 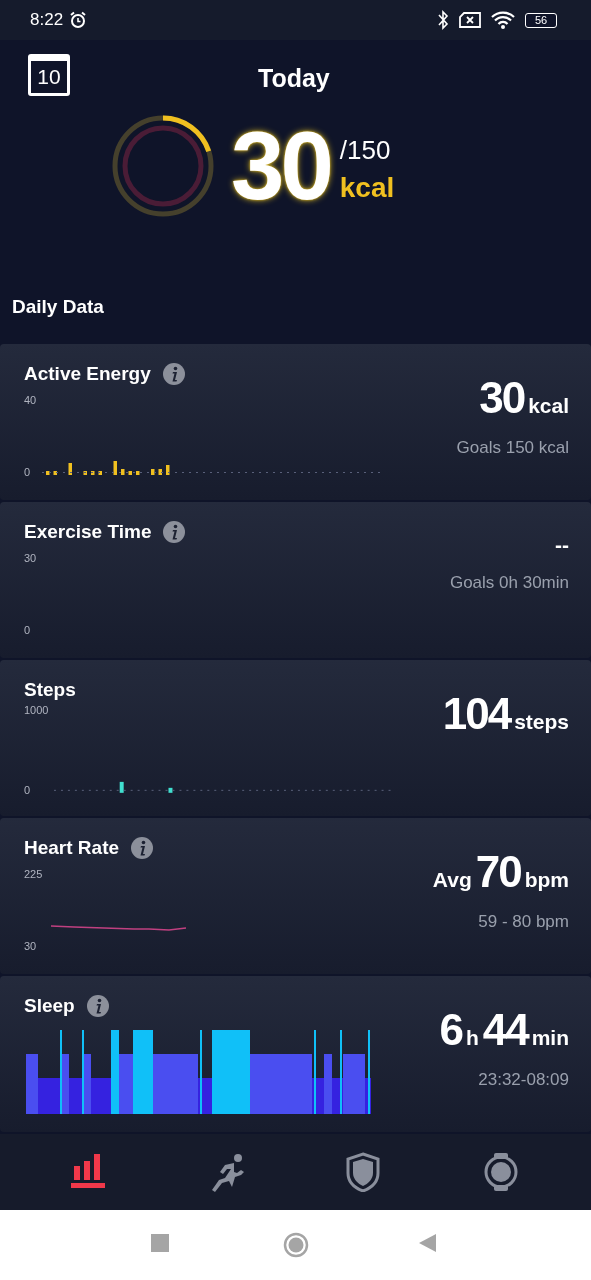 I want to click on metric-value: 30kcal, so click(x=524, y=398).